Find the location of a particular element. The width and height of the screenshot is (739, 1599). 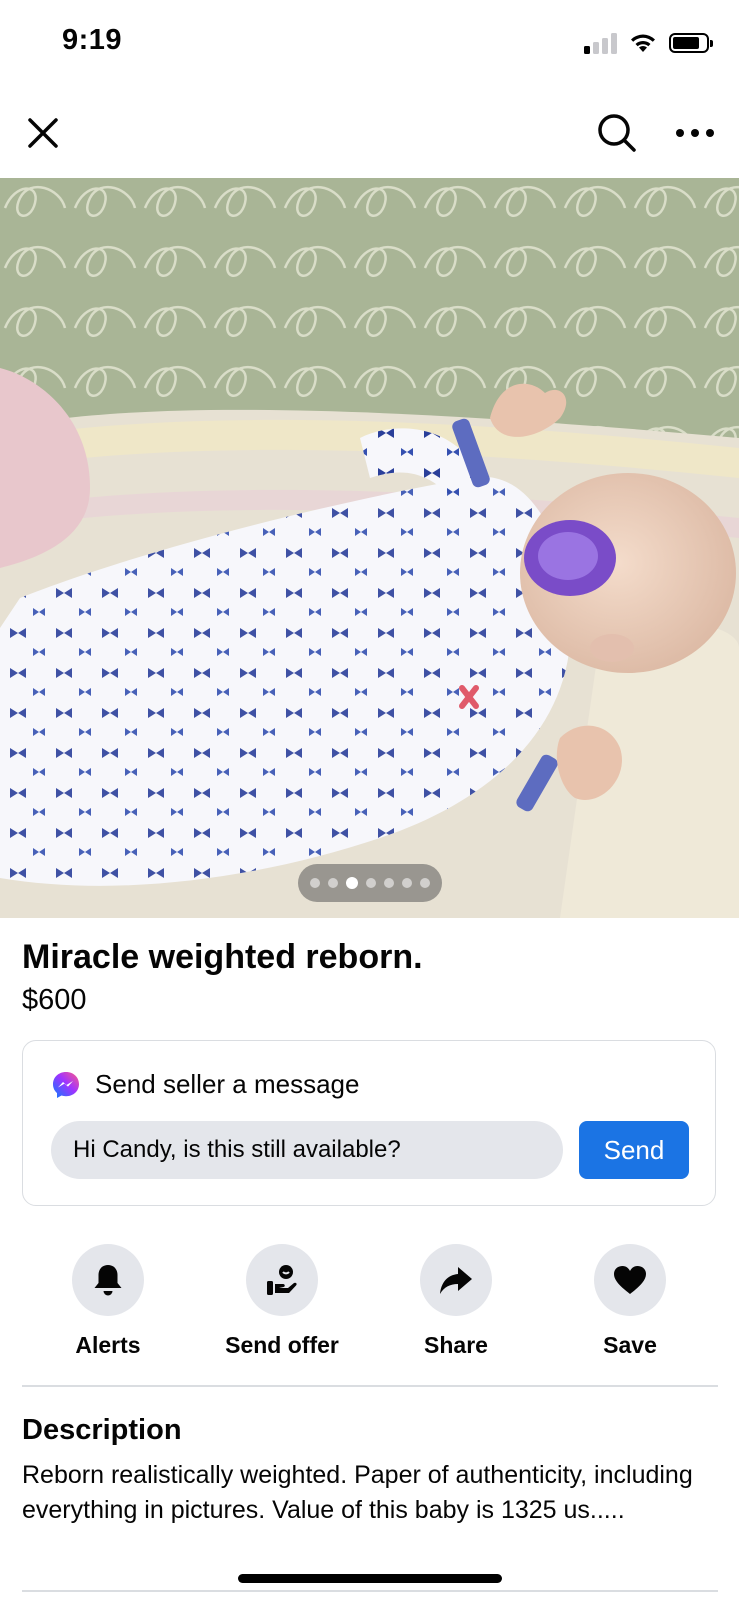

search-icon is located at coordinates (617, 133).